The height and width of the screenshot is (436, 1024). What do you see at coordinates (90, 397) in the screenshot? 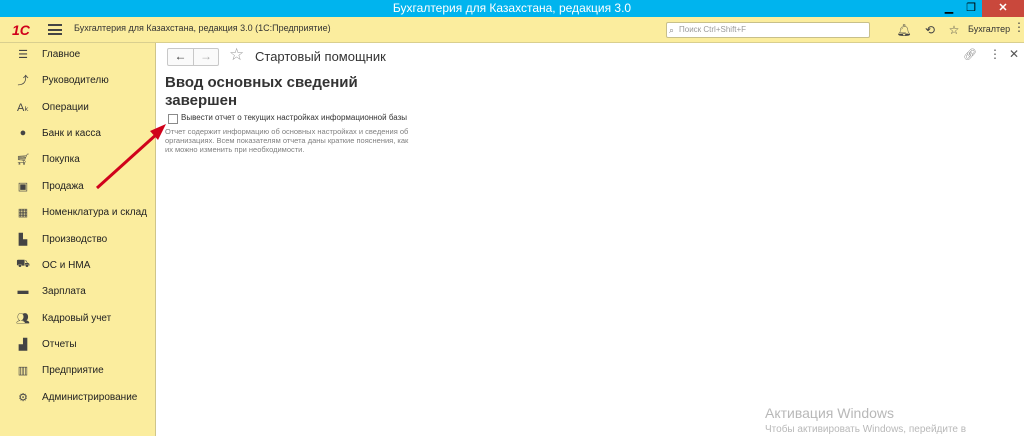
I see `sidebar-item-label: Администрирование` at bounding box center [90, 397].